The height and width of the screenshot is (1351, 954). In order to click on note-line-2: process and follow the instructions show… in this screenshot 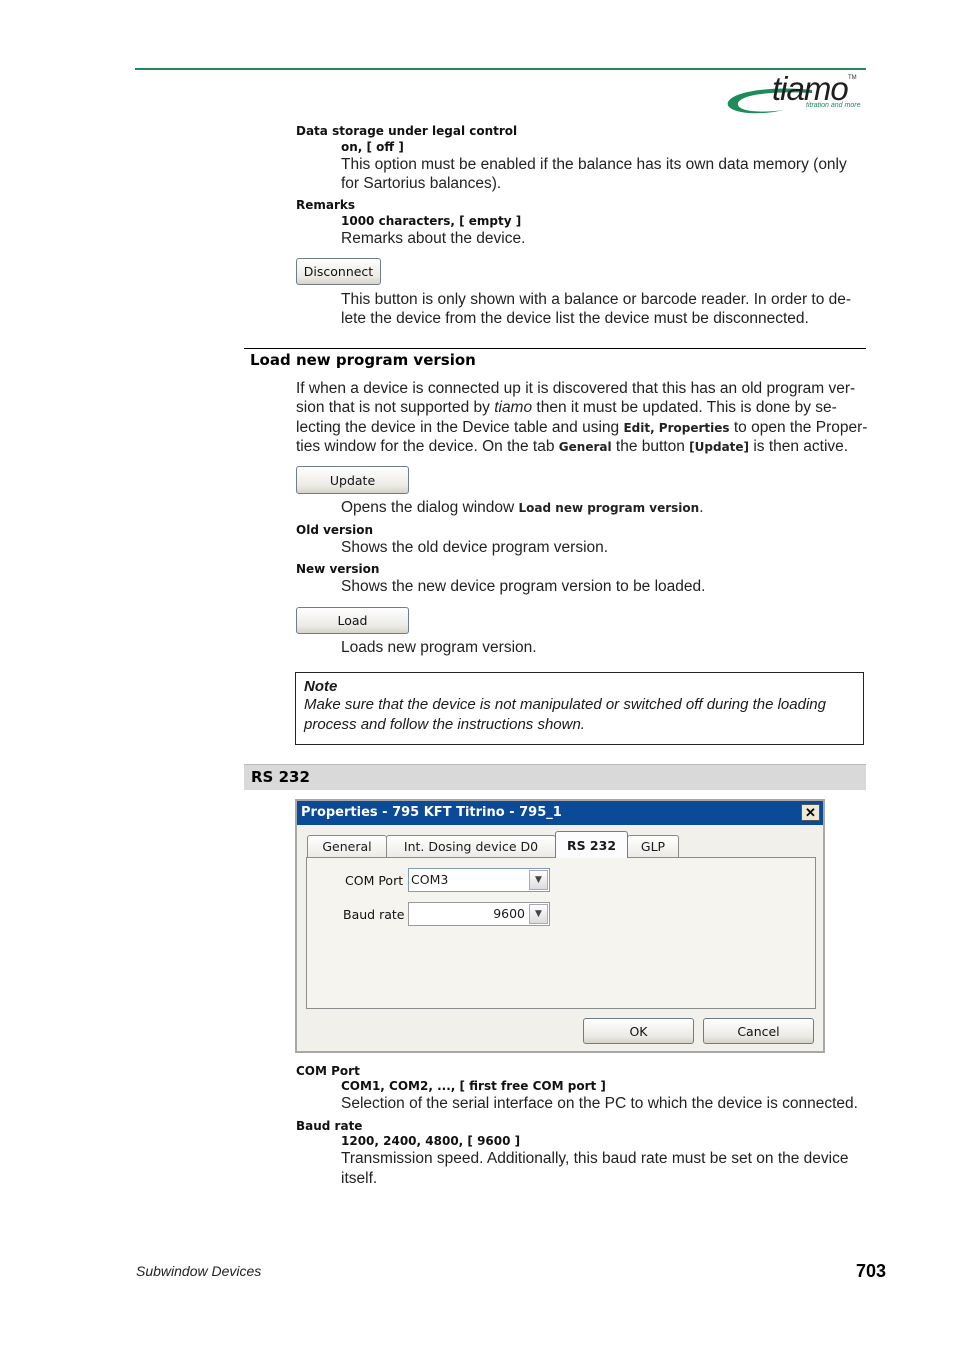, I will do `click(444, 724)`.